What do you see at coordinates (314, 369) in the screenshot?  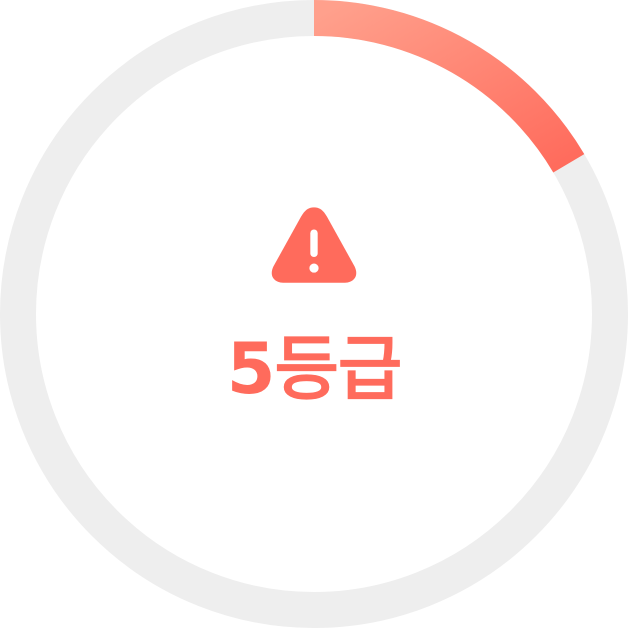 I see `grade-label: 5등급` at bounding box center [314, 369].